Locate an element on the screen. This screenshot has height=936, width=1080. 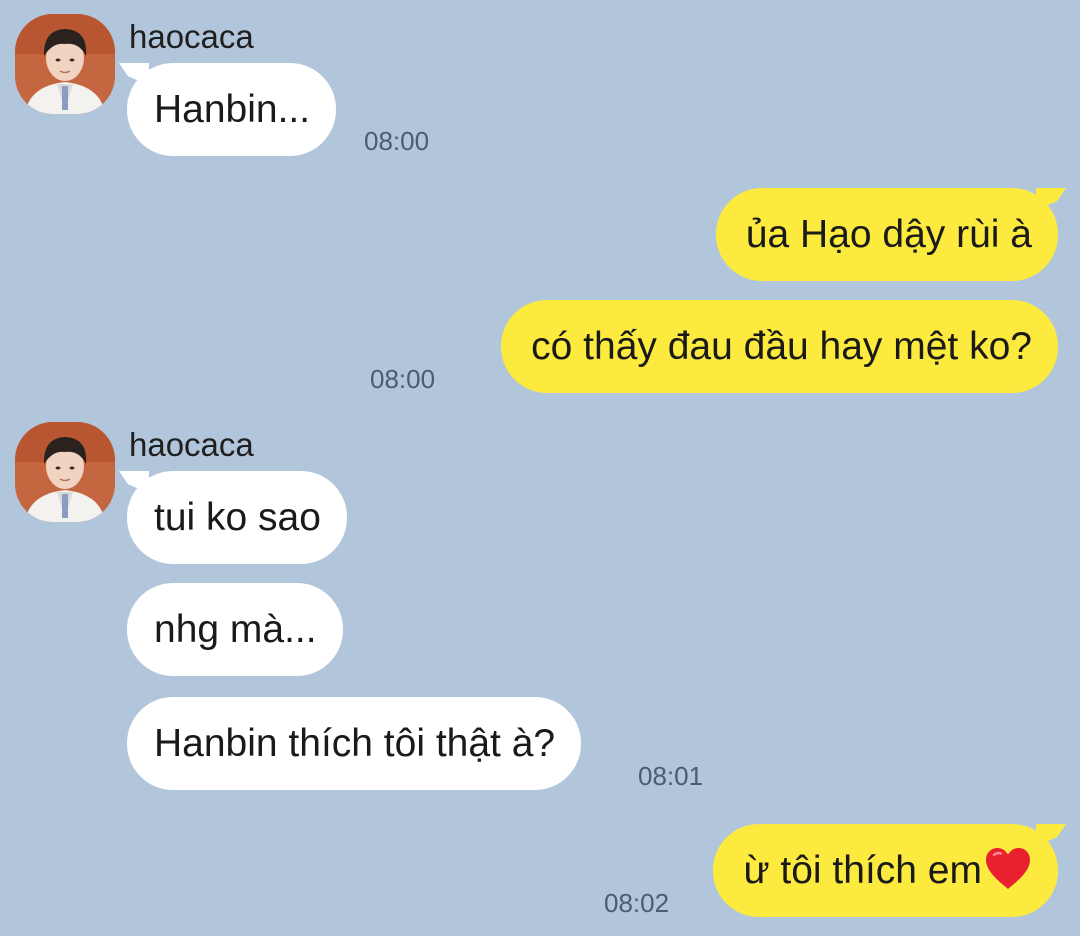
message-bubble-outgoing: ừ tôi thích em is located at coordinates (885, 870).